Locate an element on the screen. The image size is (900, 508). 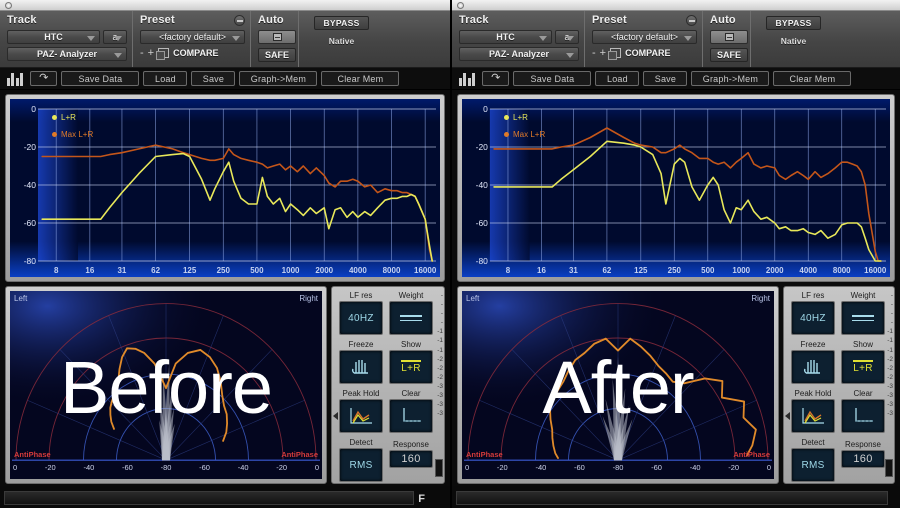
clear-icon is located at coordinates (412, 415).